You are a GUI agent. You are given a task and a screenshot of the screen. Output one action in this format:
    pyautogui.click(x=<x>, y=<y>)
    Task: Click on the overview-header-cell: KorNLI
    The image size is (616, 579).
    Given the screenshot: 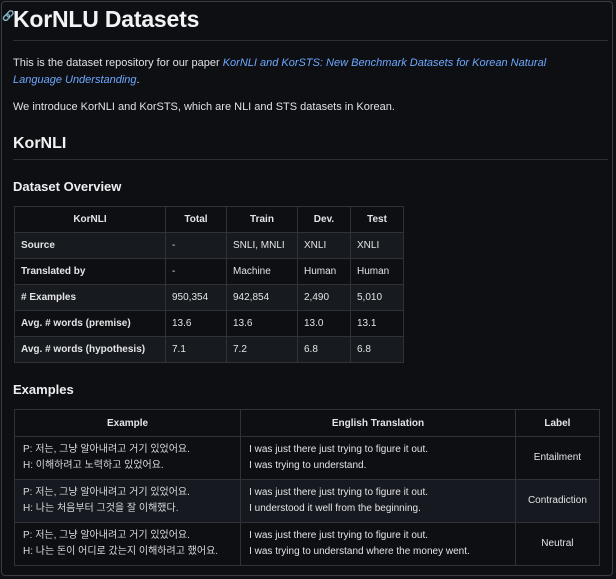 What is the action you would take?
    pyautogui.click(x=90, y=219)
    